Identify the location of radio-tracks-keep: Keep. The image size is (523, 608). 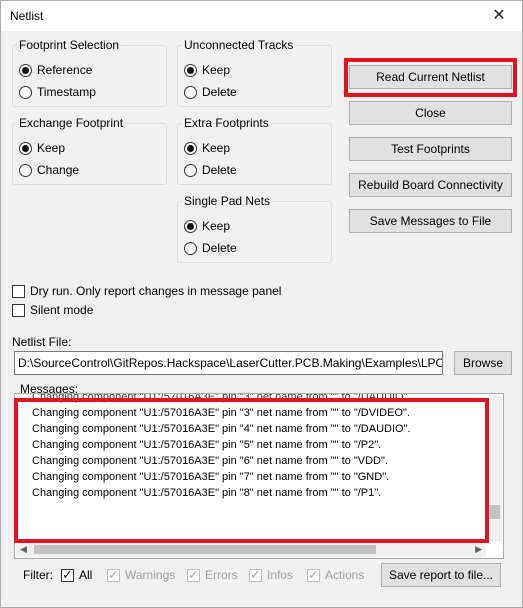
(207, 70).